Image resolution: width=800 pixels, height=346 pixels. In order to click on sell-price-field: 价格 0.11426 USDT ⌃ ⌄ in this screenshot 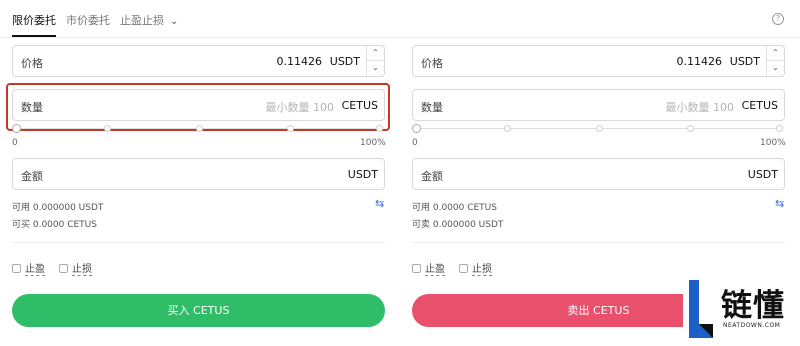, I will do `click(598, 61)`.